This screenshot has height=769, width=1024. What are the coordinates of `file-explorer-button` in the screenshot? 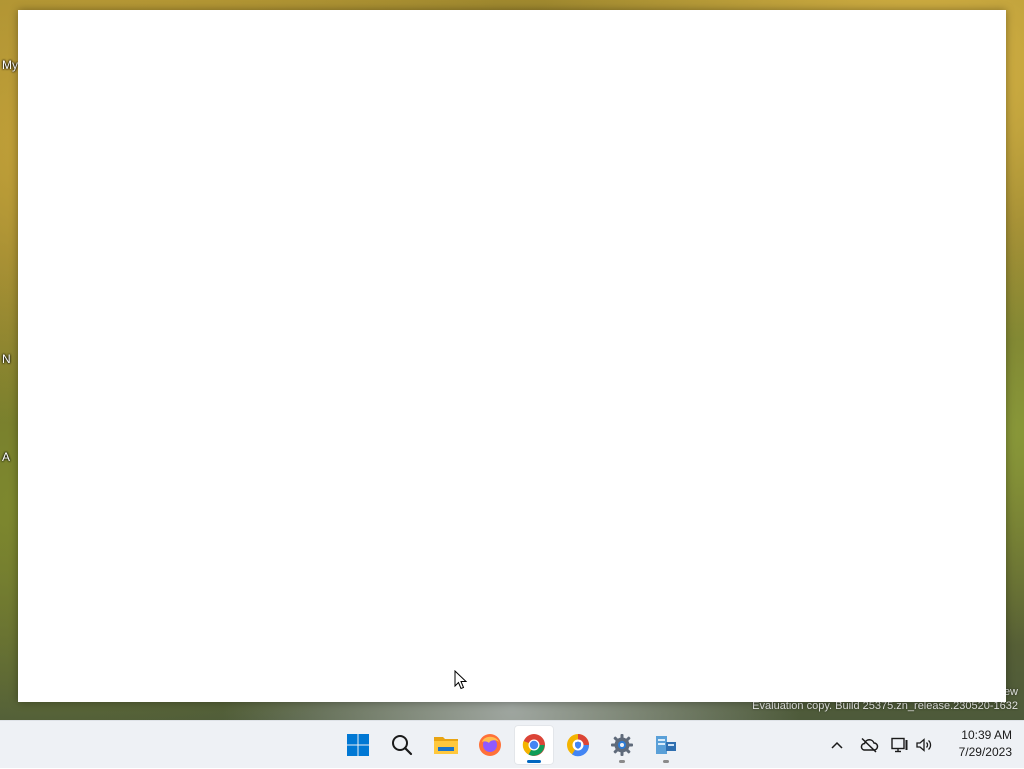 It's located at (446, 745).